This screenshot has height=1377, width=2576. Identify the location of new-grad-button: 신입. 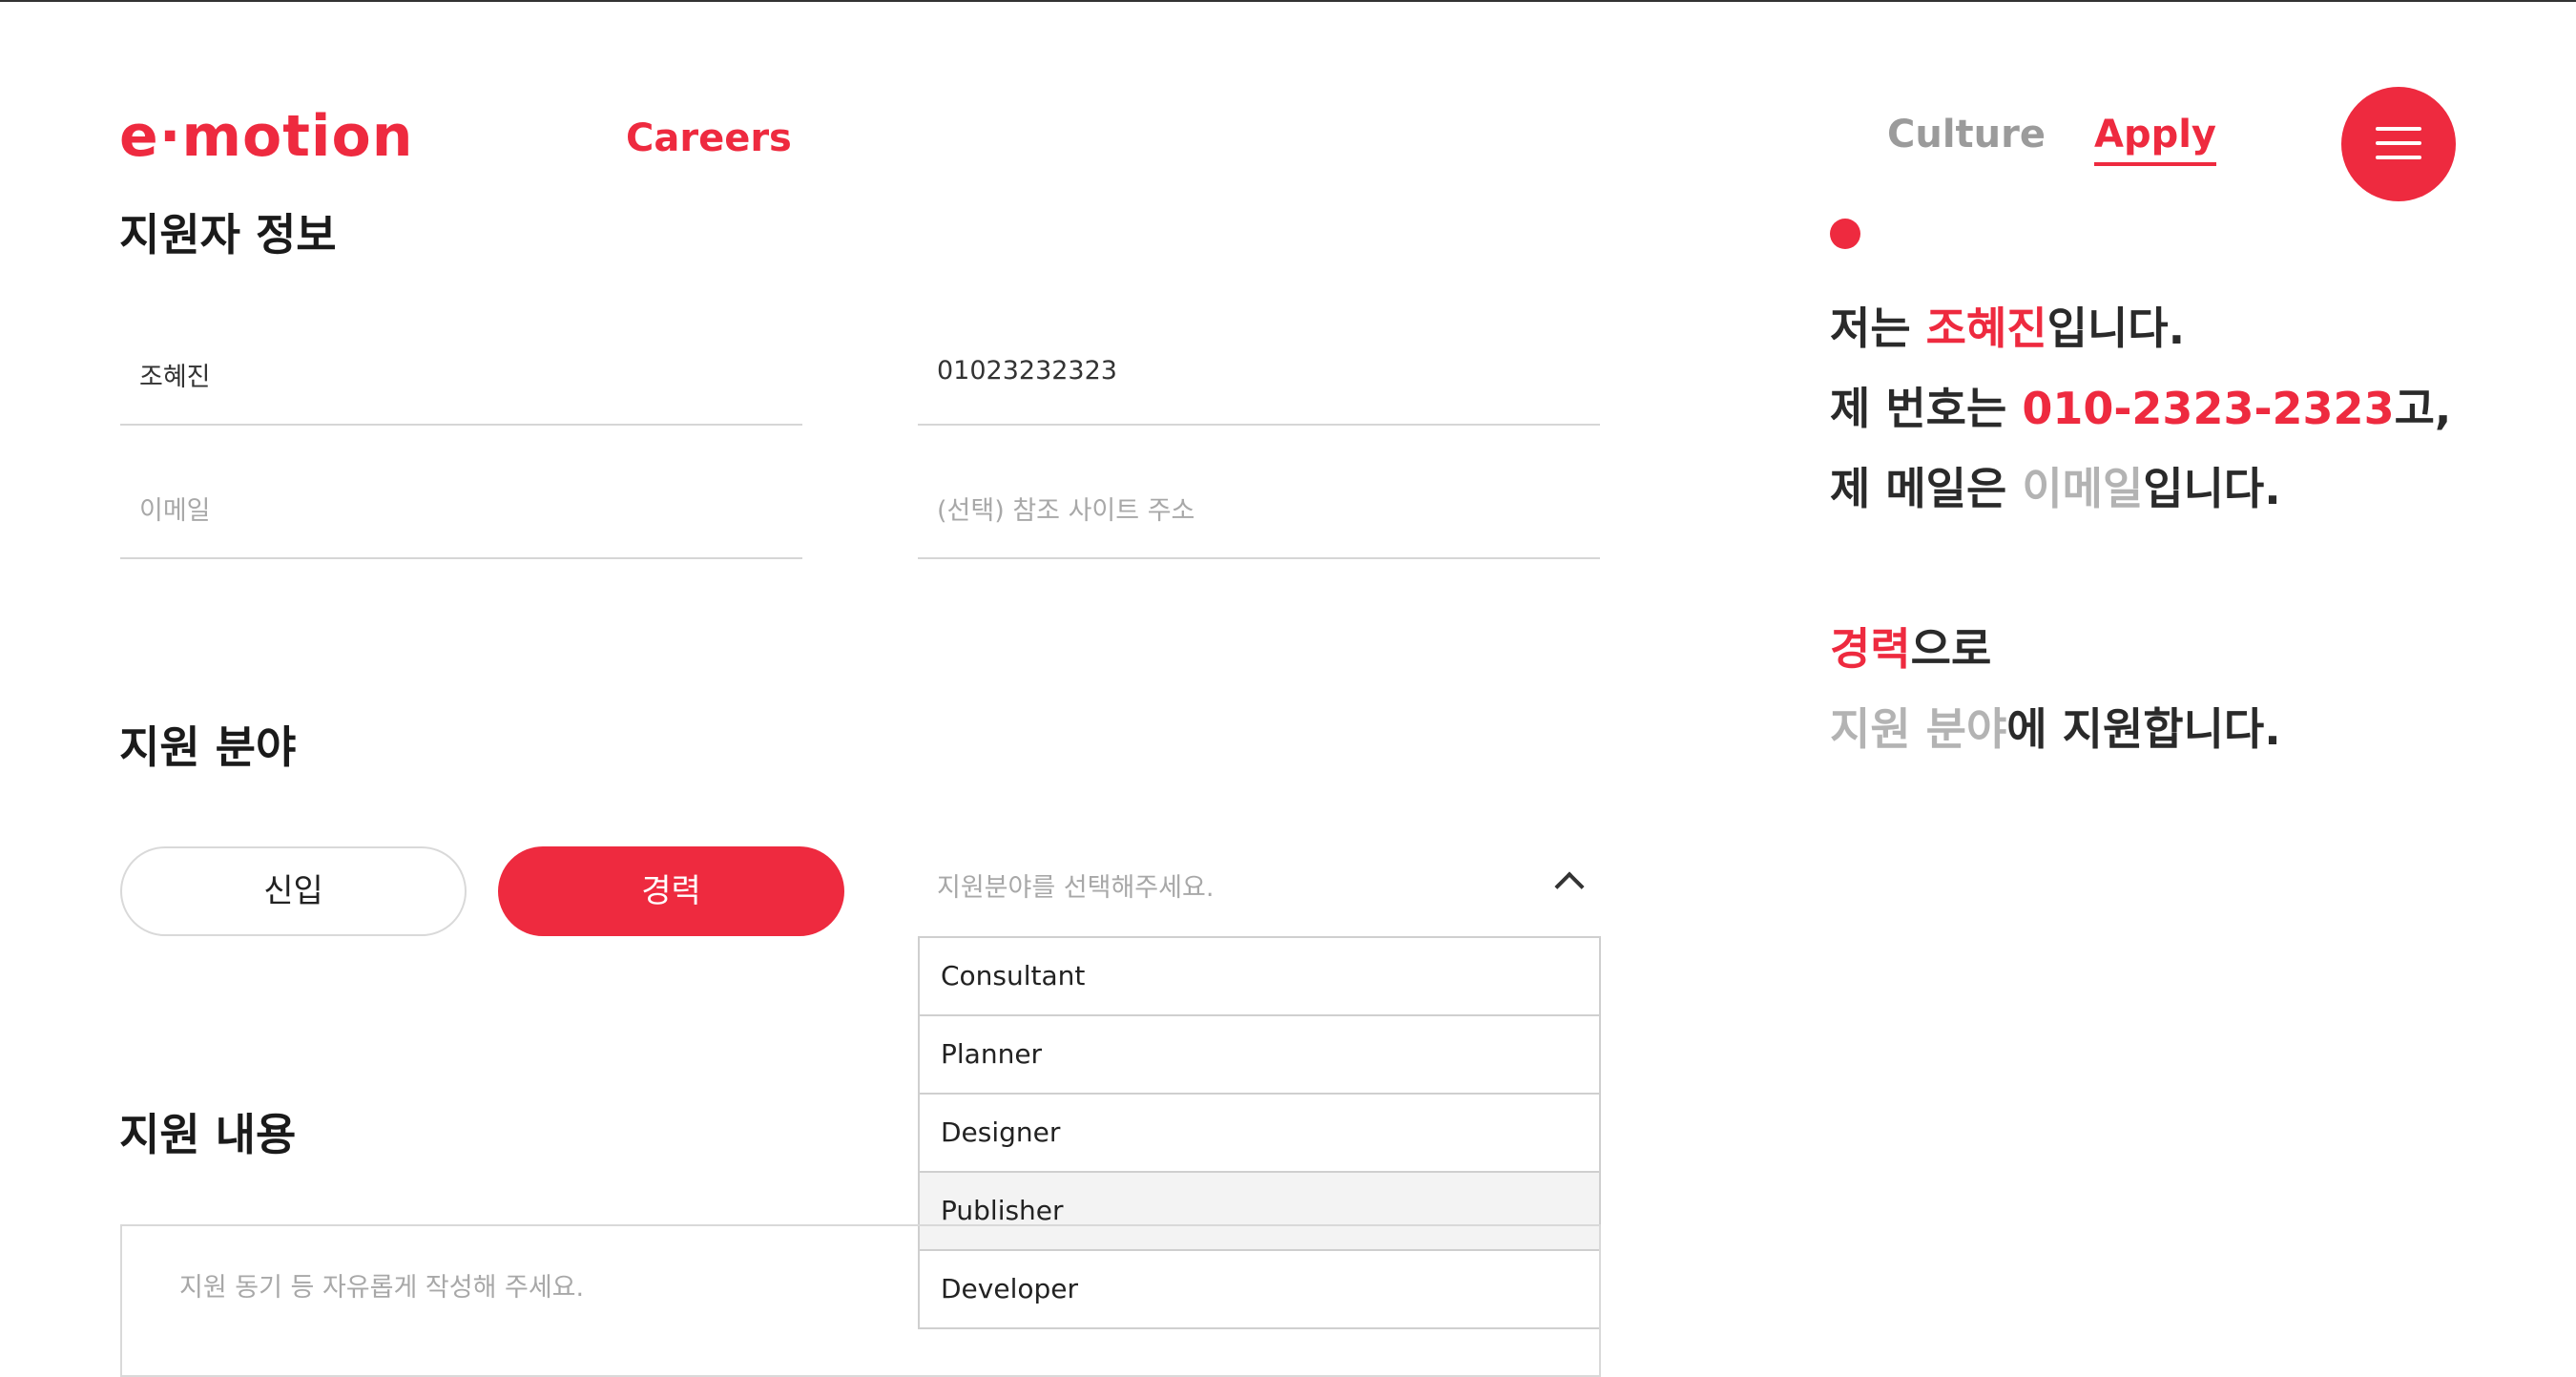
(293, 891).